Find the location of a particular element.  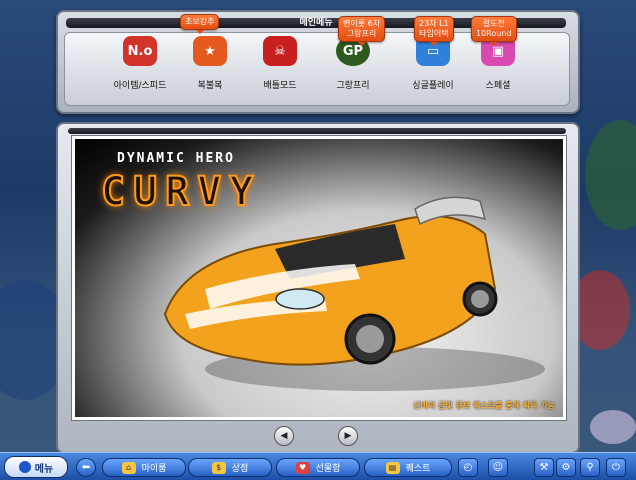

mode-label: 그랑프리 is located at coordinates (353, 86).